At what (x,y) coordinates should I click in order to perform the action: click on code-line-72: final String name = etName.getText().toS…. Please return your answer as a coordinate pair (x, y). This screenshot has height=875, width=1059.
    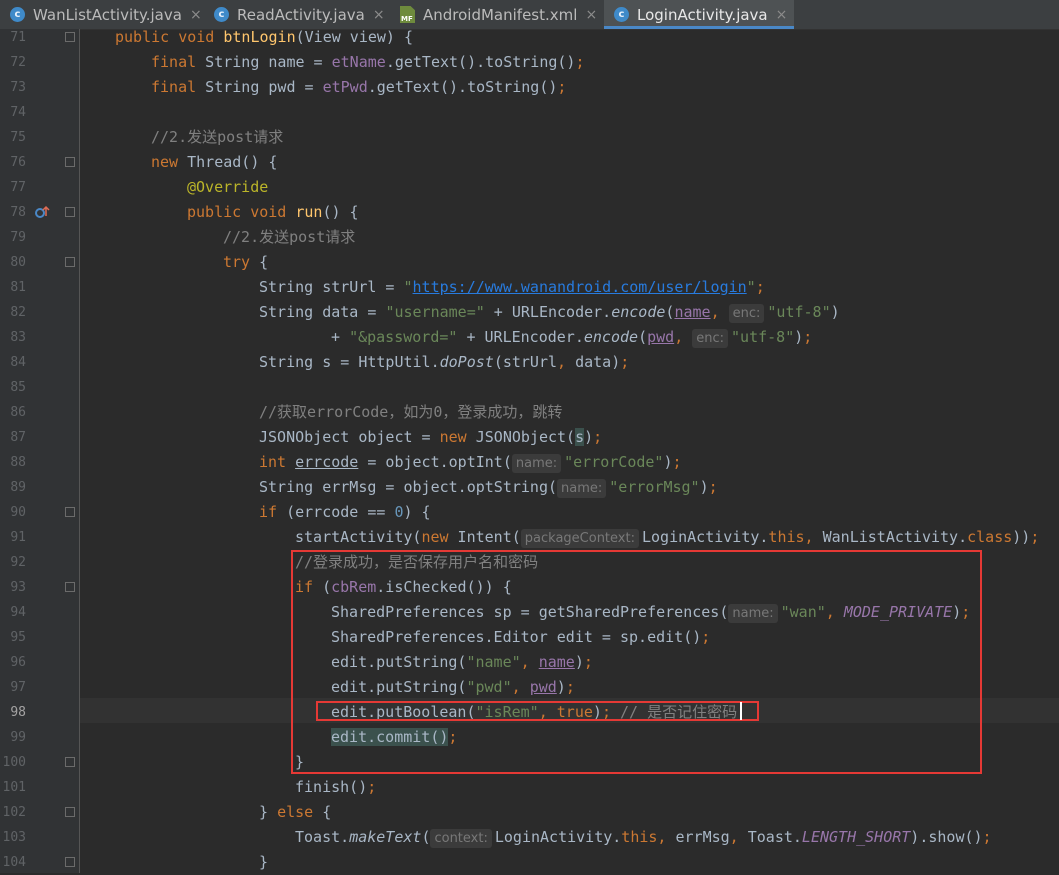
    Looking at the image, I should click on (368, 62).